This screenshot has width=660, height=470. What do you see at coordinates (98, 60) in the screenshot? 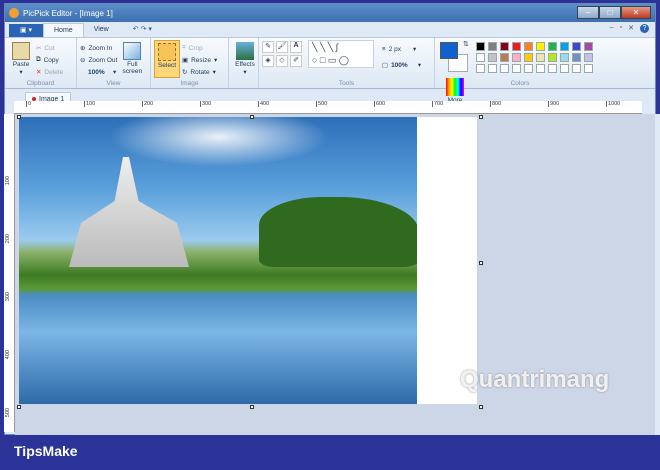
I see `zoom-out-button: ⊖ Zoom Out` at bounding box center [98, 60].